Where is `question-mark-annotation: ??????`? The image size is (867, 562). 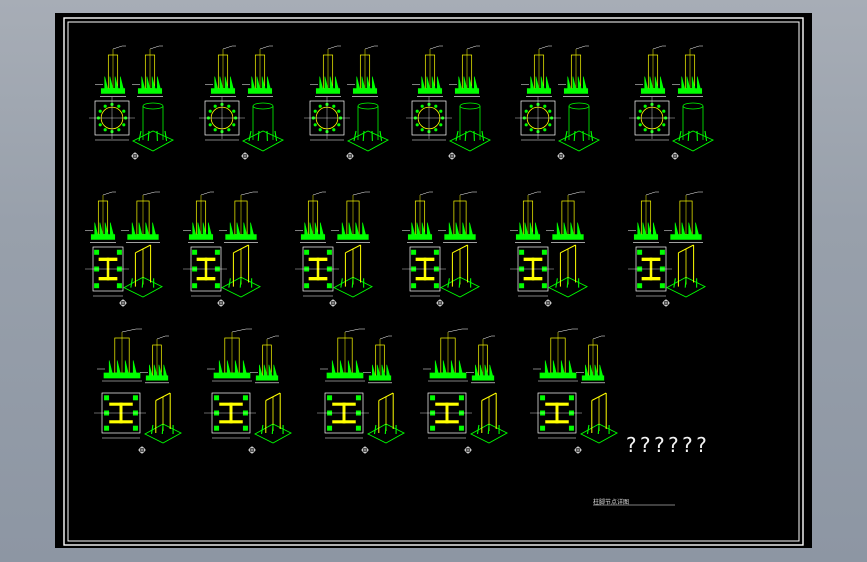 question-mark-annotation: ?????? is located at coordinates (667, 445).